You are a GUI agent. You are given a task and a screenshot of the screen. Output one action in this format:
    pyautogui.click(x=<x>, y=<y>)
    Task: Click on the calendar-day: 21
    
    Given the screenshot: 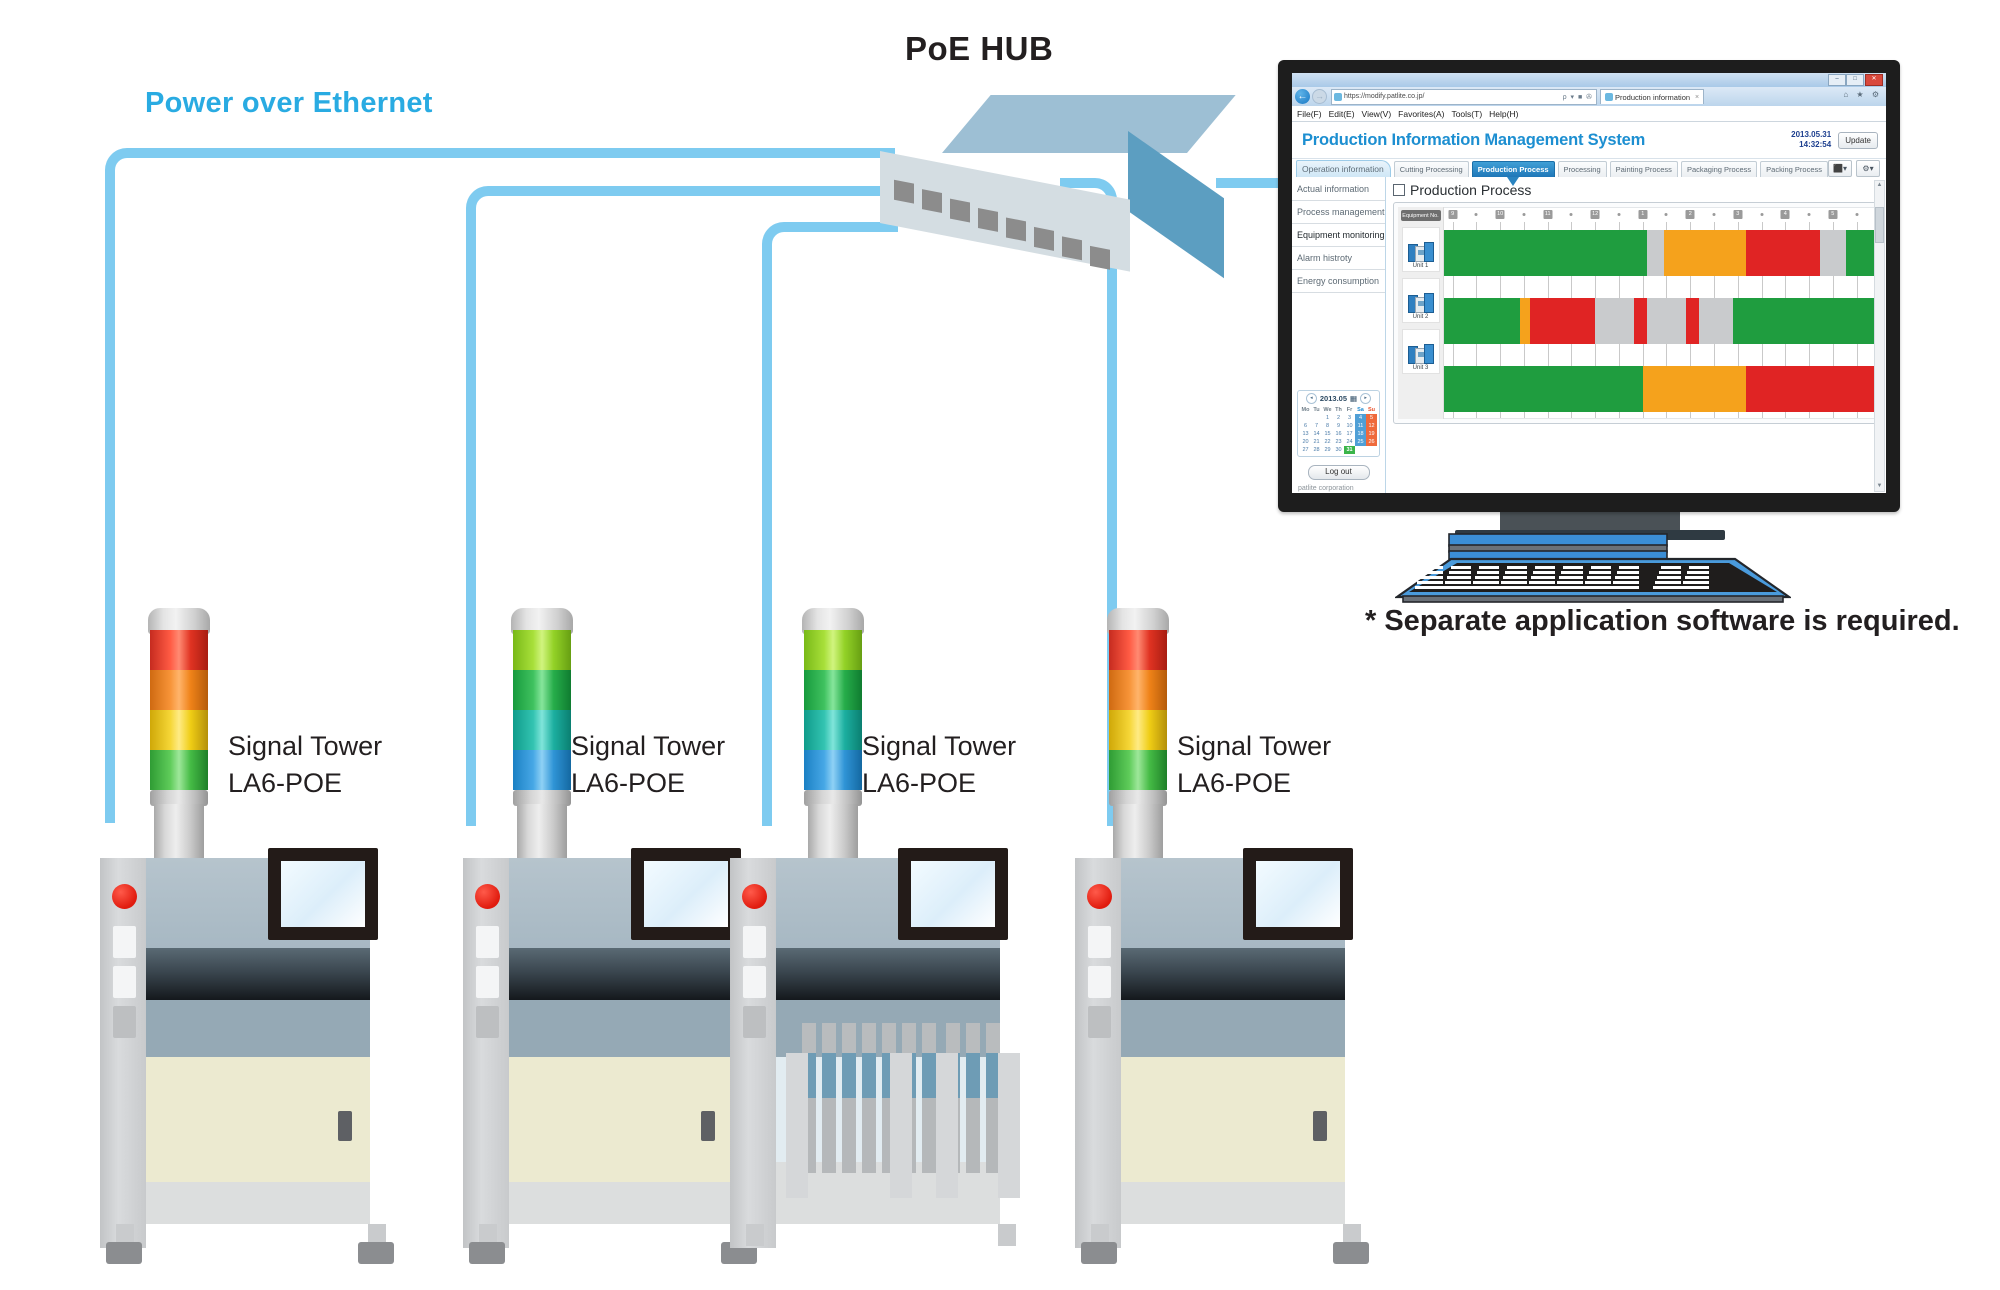 What is the action you would take?
    pyautogui.click(x=1316, y=442)
    